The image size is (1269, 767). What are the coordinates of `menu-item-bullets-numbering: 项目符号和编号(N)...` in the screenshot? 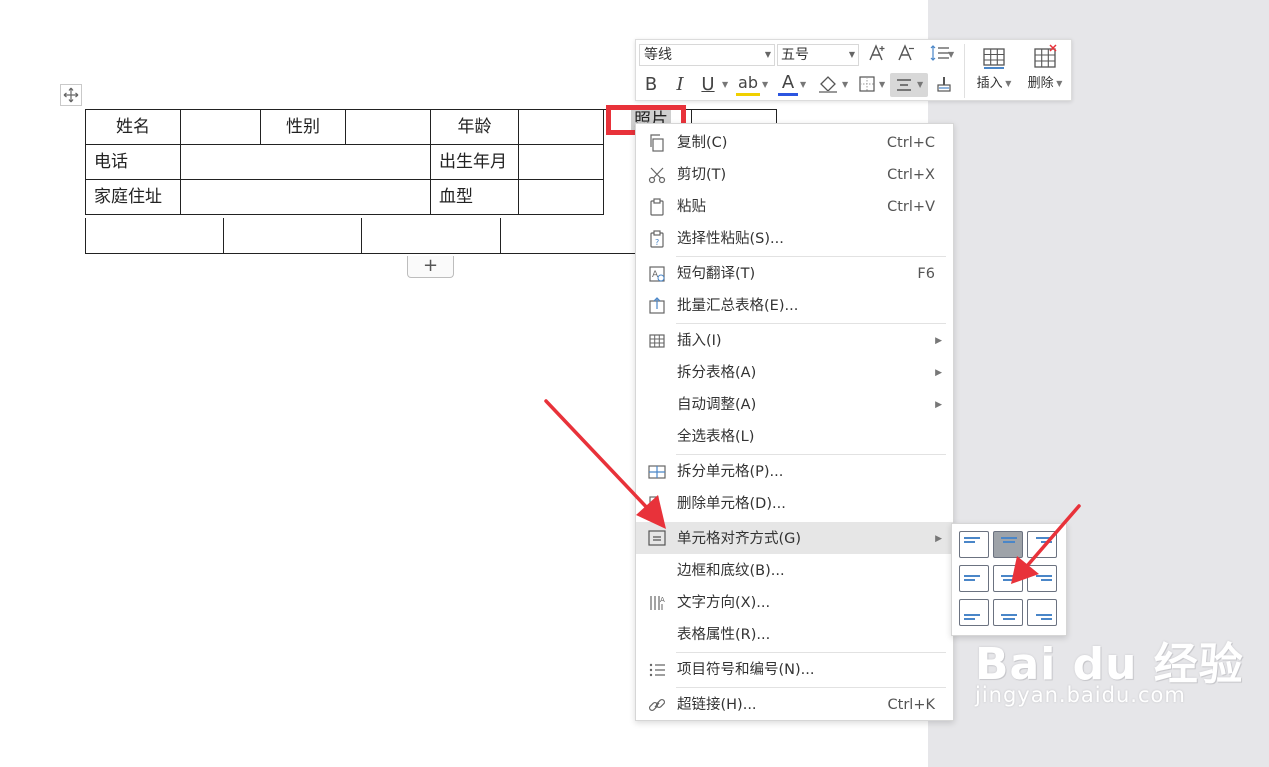 It's located at (794, 669).